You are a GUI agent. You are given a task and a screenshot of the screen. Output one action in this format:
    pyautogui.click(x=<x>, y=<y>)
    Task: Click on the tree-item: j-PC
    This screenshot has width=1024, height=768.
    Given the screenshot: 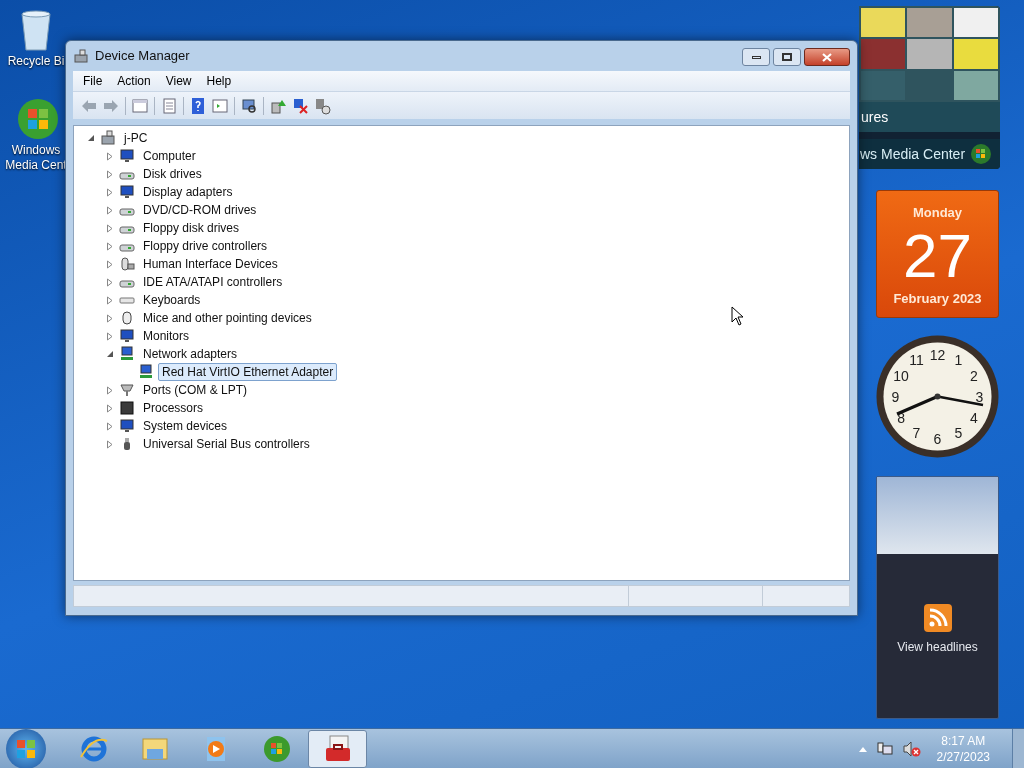 What is the action you would take?
    pyautogui.click(x=136, y=138)
    